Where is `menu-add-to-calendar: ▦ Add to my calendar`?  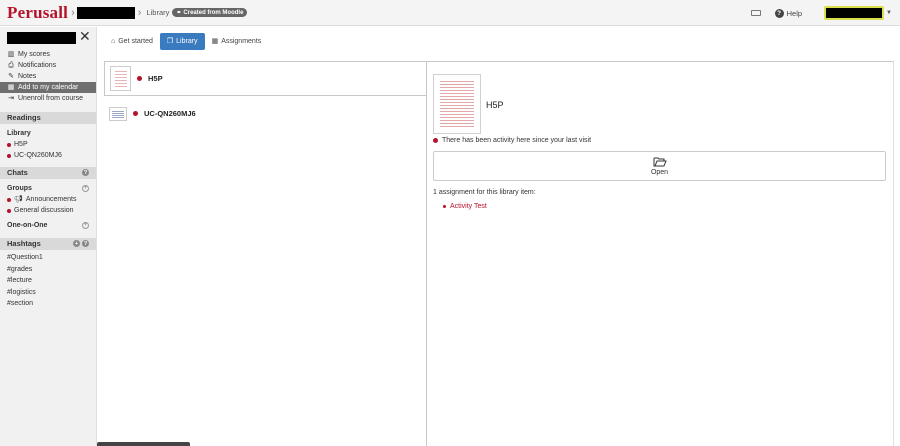 menu-add-to-calendar: ▦ Add to my calendar is located at coordinates (48, 87).